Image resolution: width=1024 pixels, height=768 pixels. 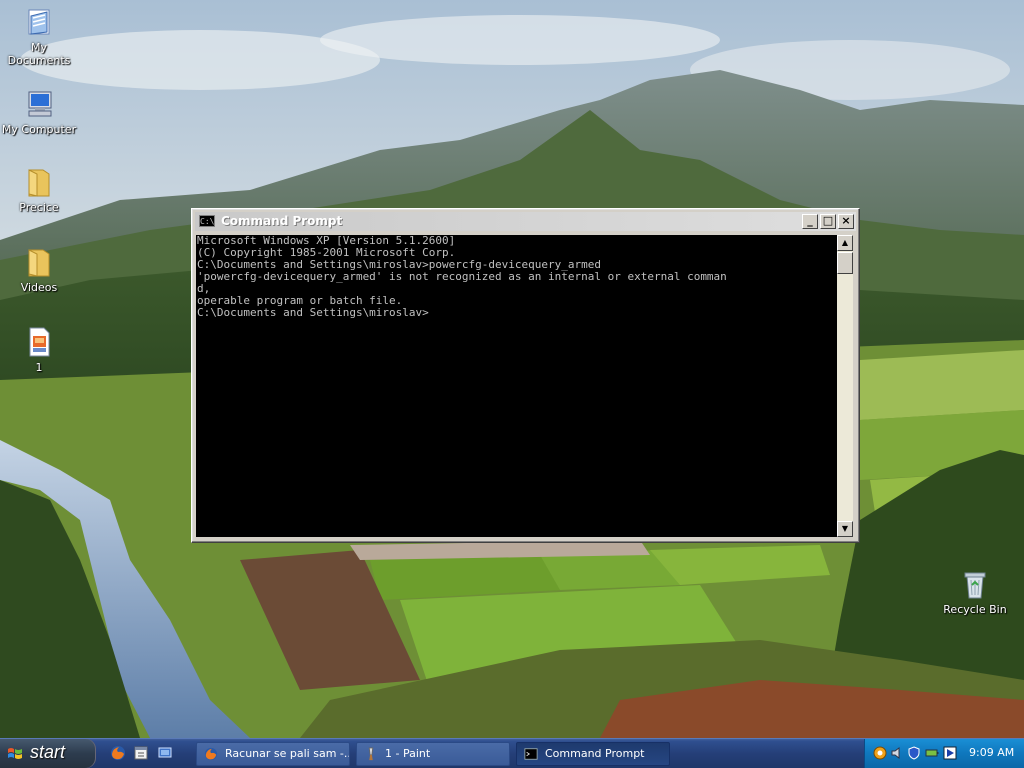 What do you see at coordinates (165, 753) in the screenshot?
I see `show-desktop-icon` at bounding box center [165, 753].